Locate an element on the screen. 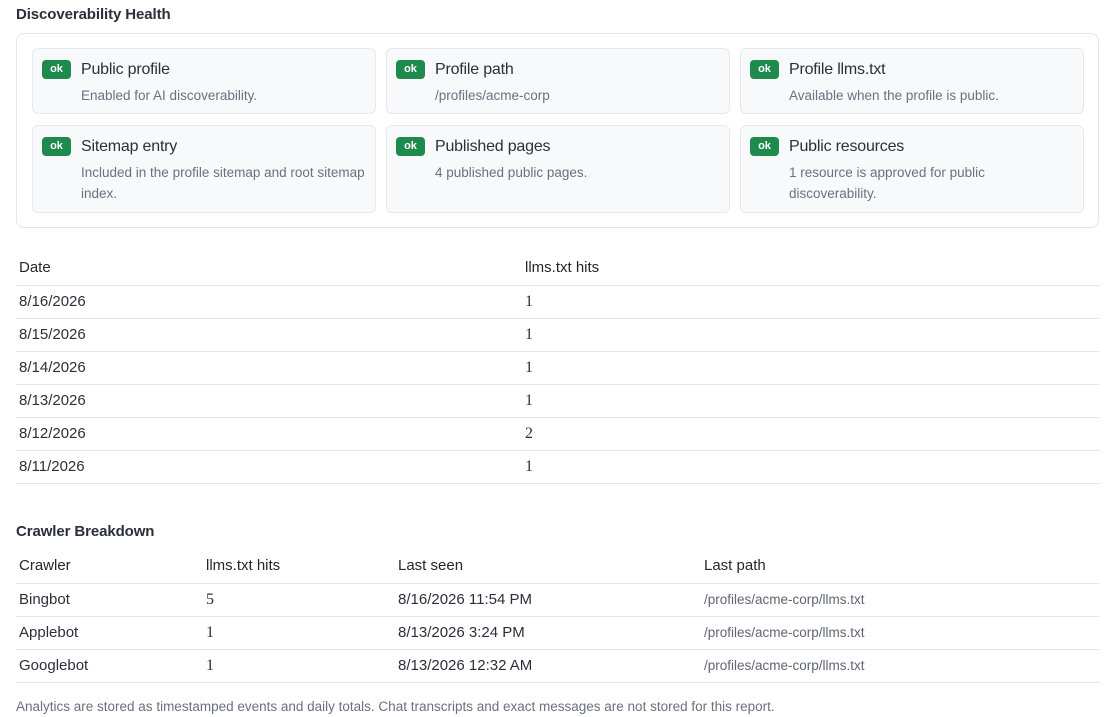 The width and height of the screenshot is (1114, 717). hits-cell: 2 is located at coordinates (810, 434).